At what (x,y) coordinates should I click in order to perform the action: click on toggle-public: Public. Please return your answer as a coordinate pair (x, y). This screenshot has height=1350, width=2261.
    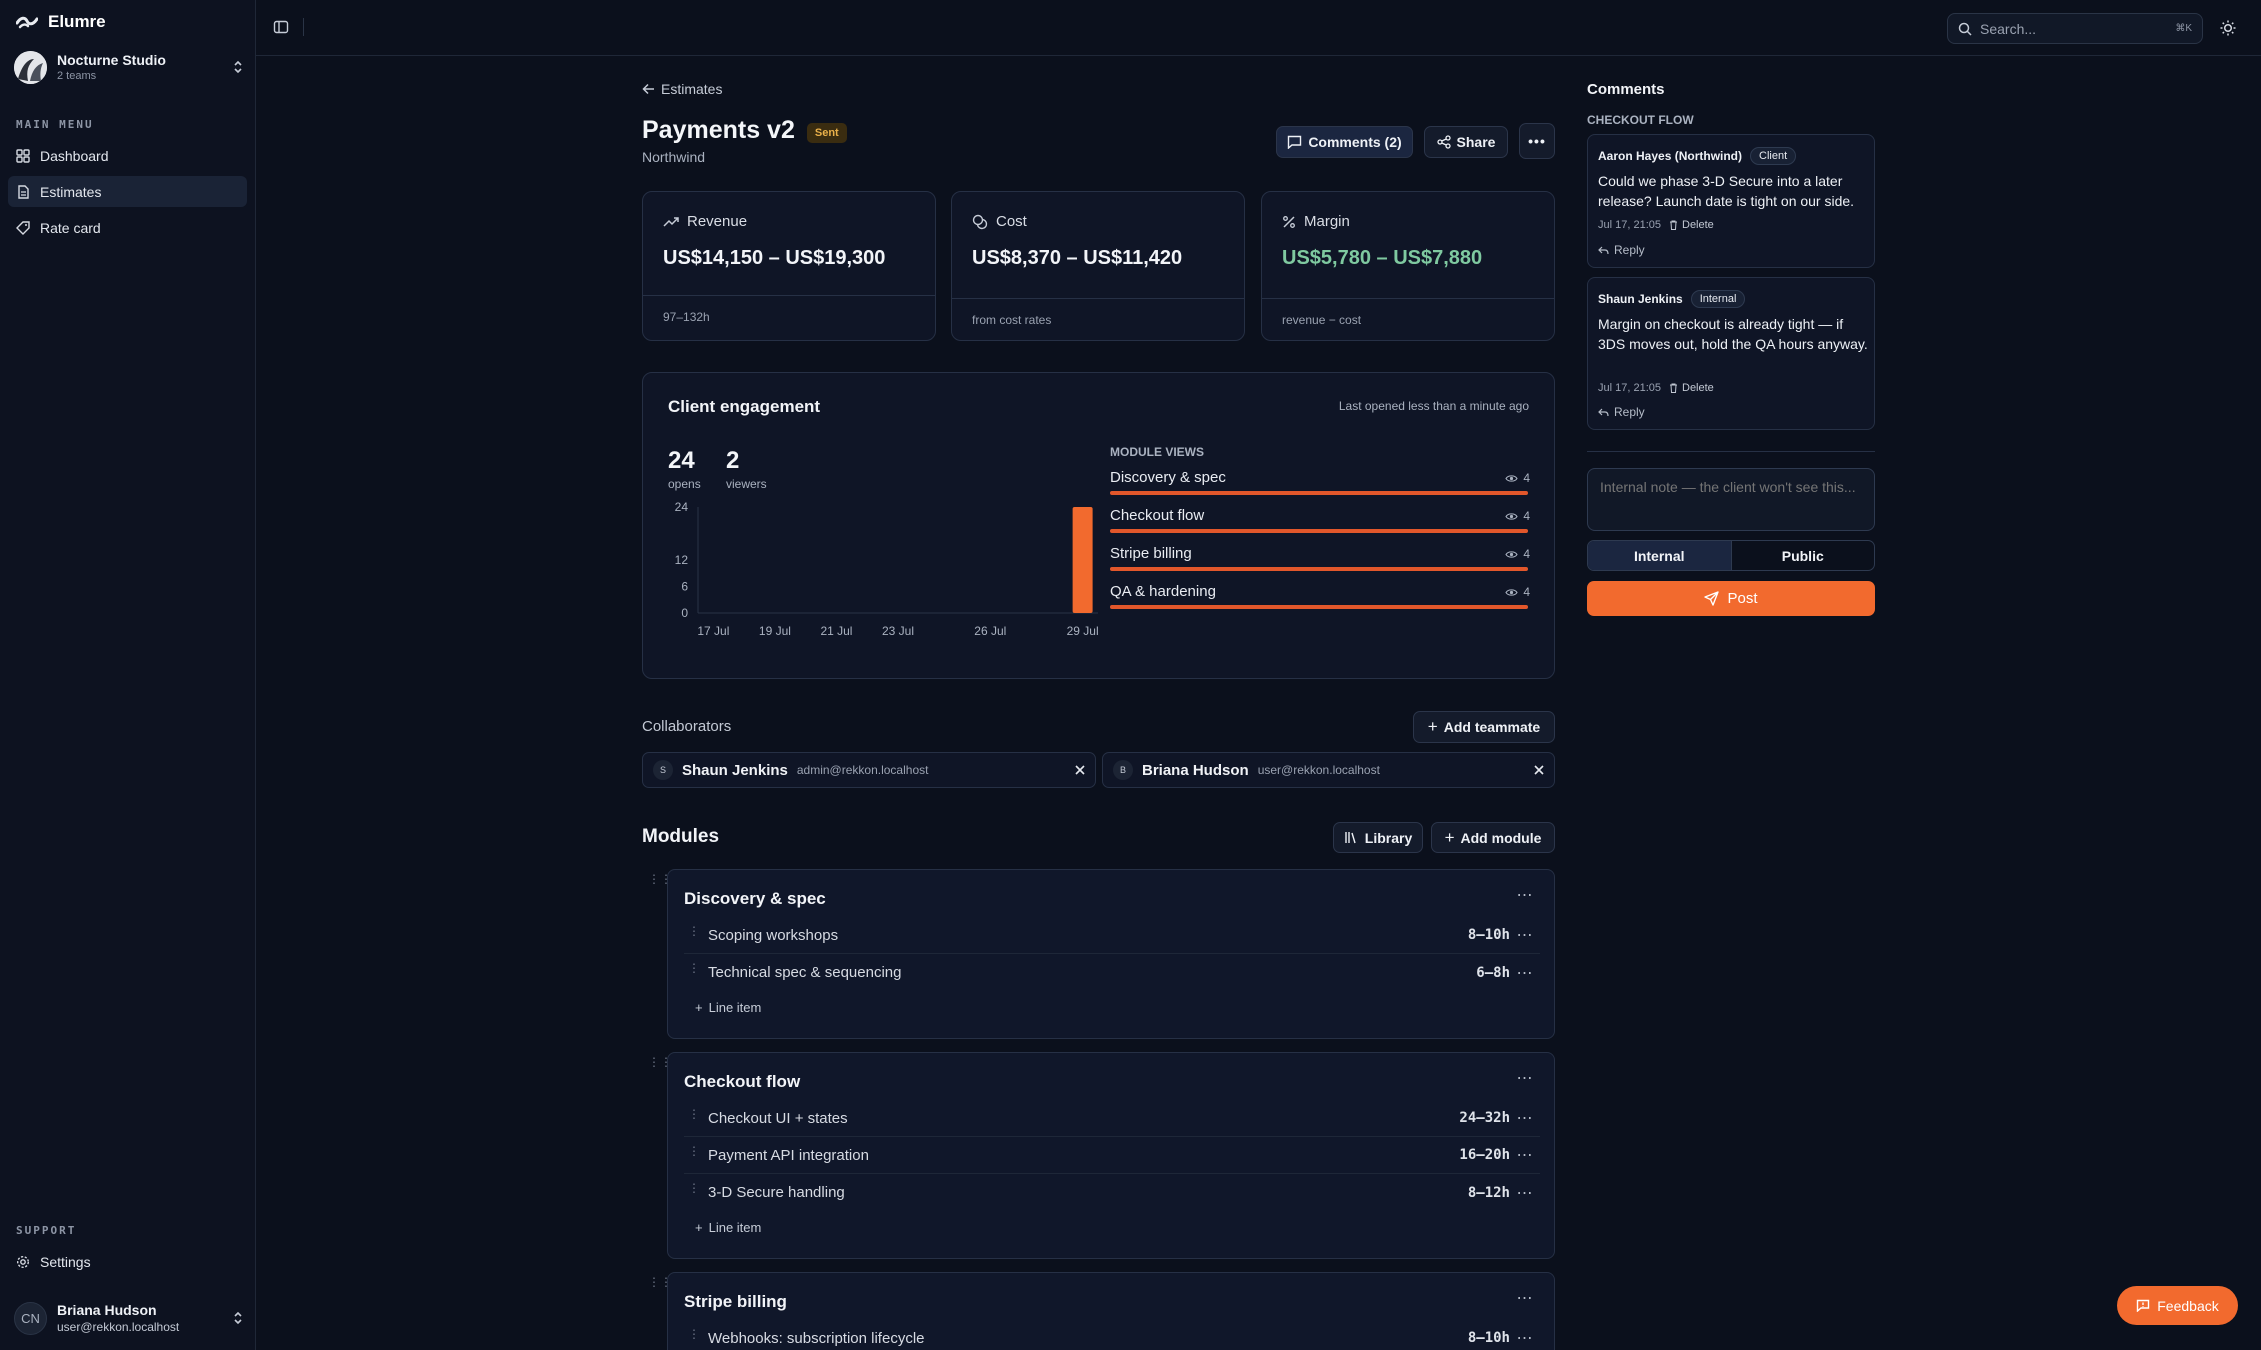
    Looking at the image, I should click on (1802, 555).